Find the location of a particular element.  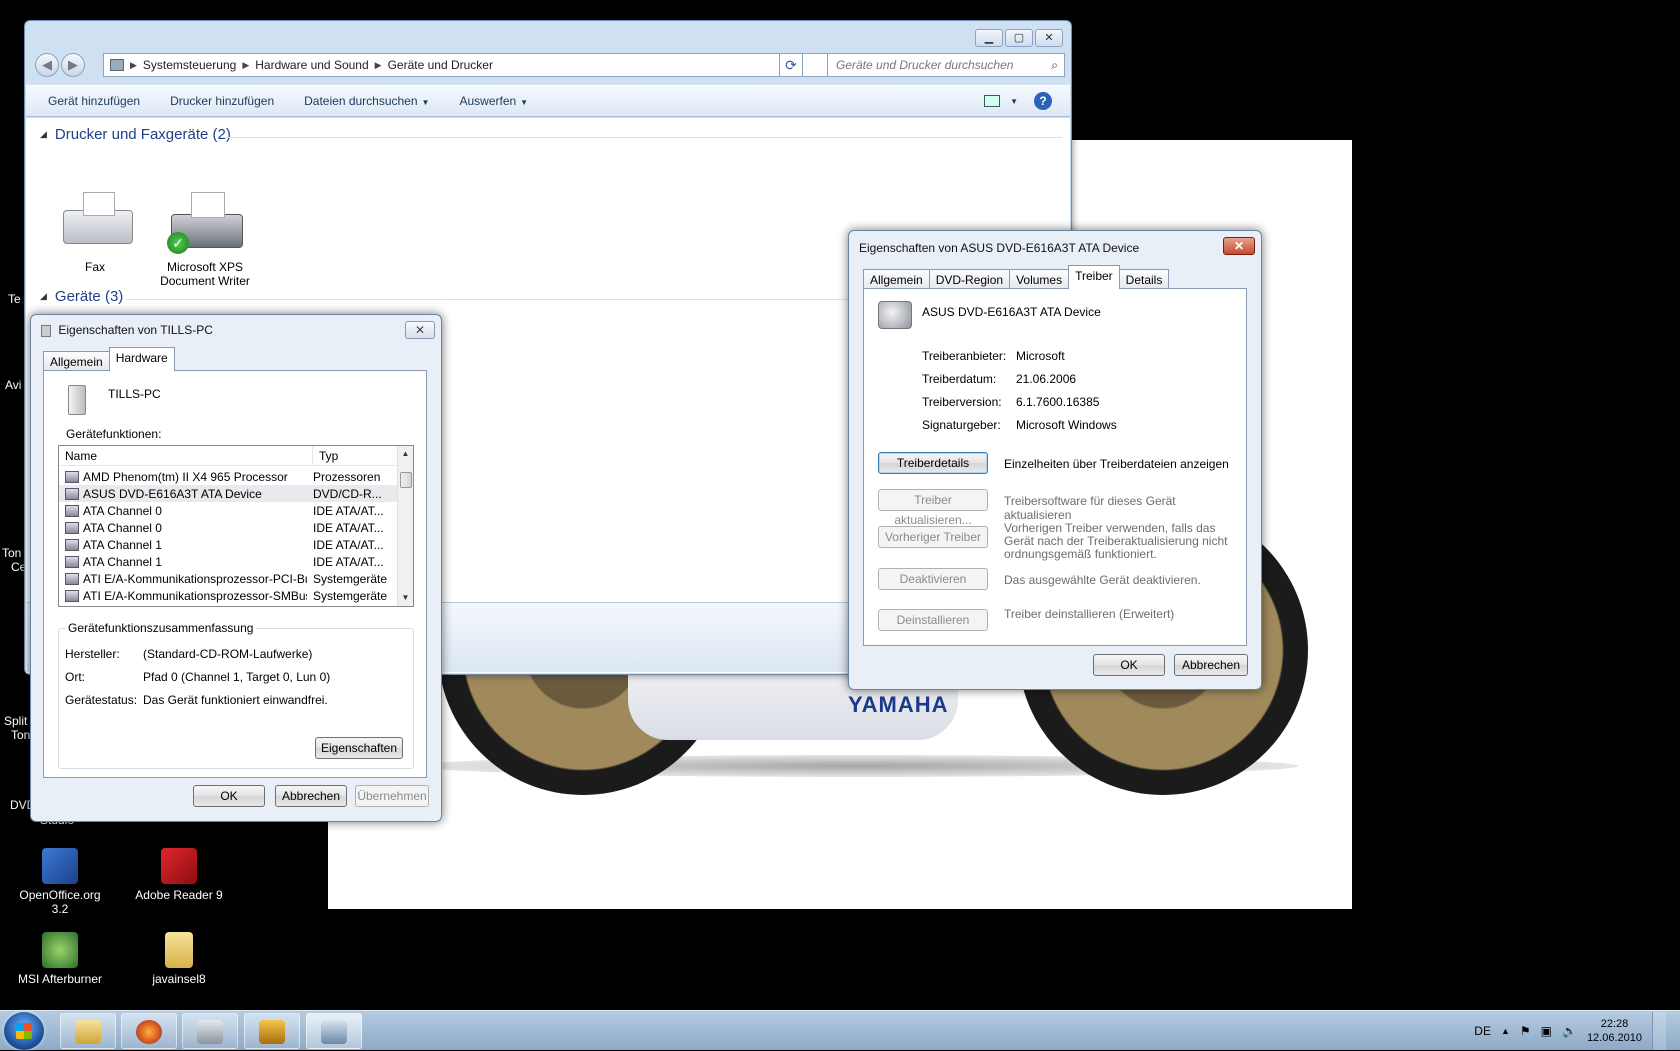

desktop-icon-adobe-reader: Adobe Reader 9 is located at coordinates (179, 875).